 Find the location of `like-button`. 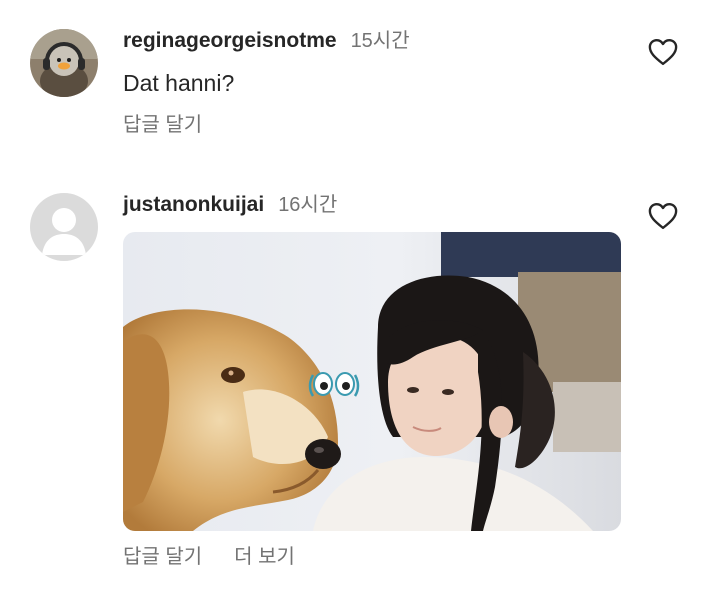

like-button is located at coordinates (663, 216).